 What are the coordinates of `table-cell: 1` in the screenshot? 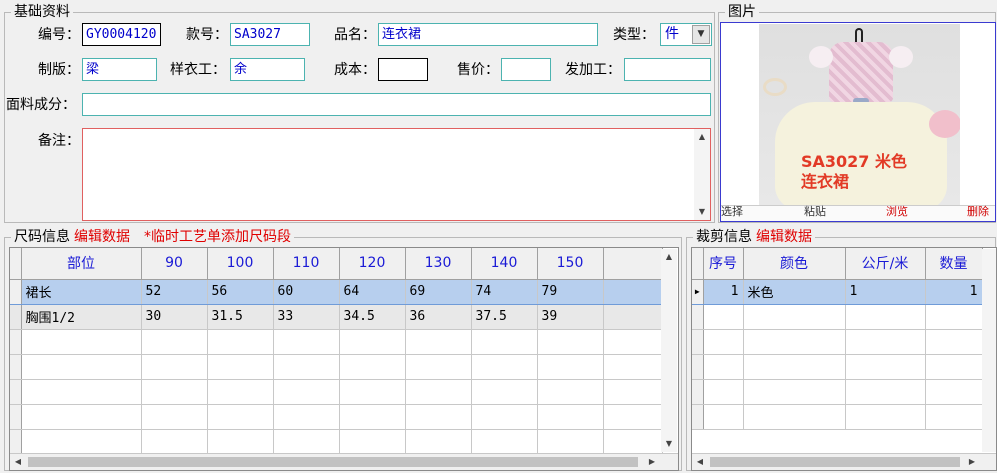 It's located at (885, 291).